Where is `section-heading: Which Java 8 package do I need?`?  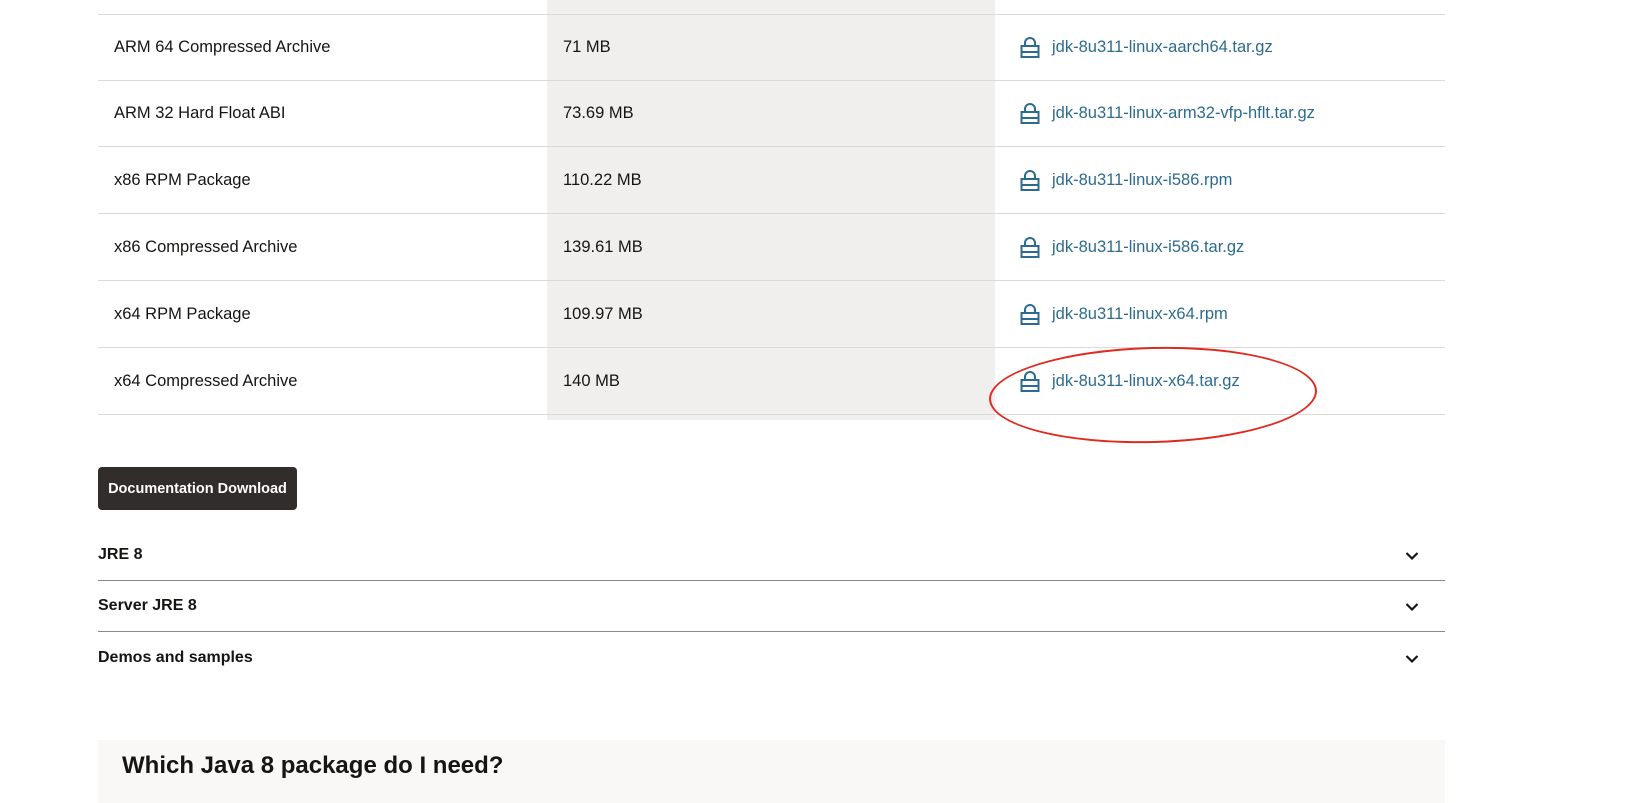
section-heading: Which Java 8 package do I need? is located at coordinates (313, 765).